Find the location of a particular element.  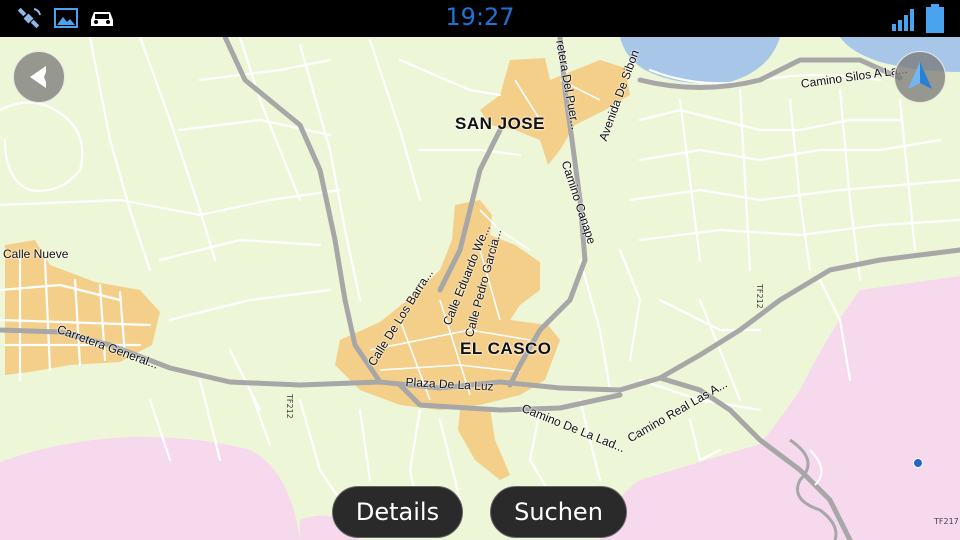

back-button is located at coordinates (39, 77).